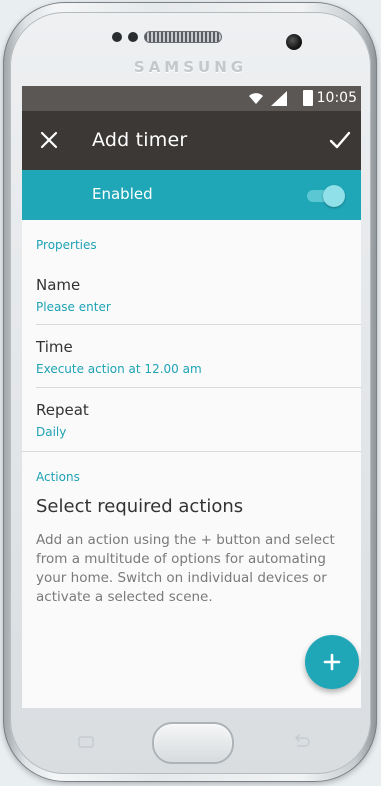 This screenshot has height=786, width=381. Describe the element at coordinates (191, 361) in the screenshot. I see `property-item-time: Time Execute action at 12.00 am` at that location.